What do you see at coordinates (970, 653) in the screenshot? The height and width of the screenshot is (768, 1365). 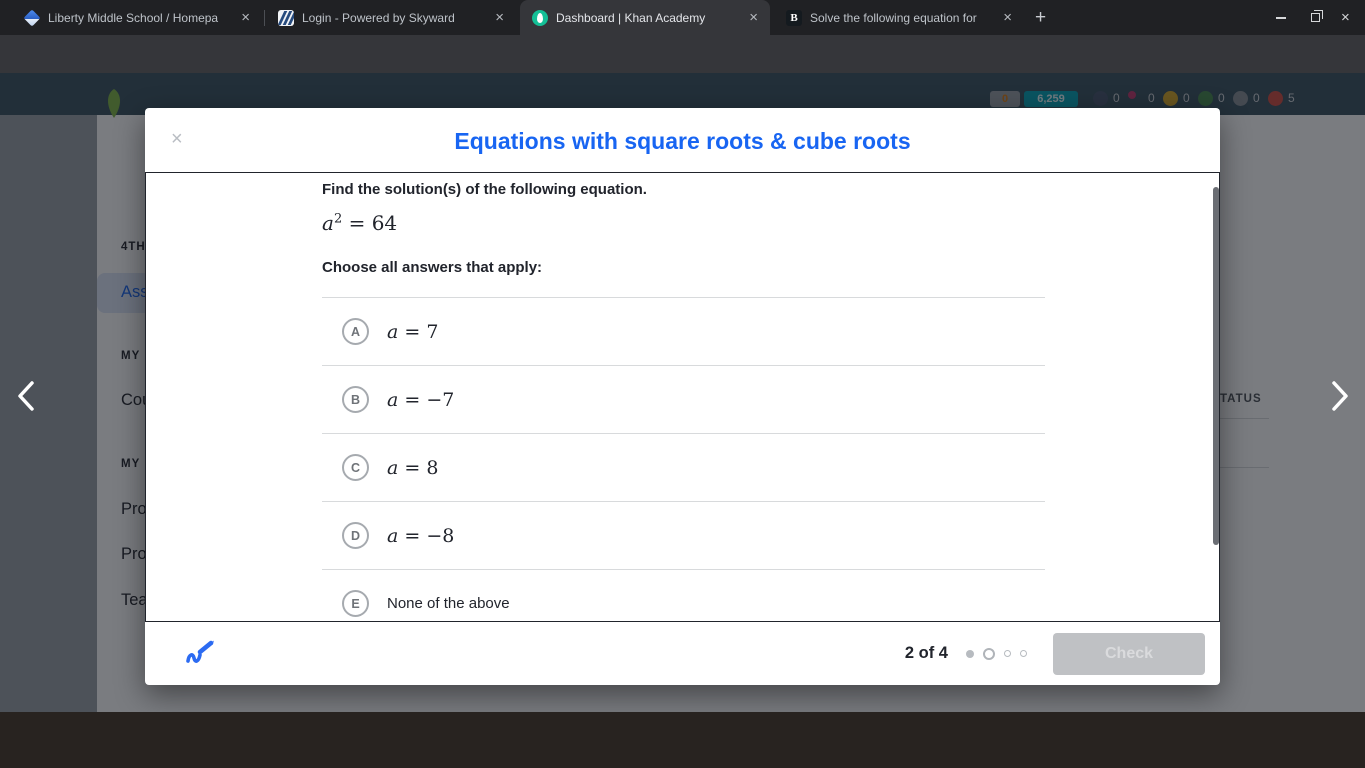 I see `progress-dot-done` at bounding box center [970, 653].